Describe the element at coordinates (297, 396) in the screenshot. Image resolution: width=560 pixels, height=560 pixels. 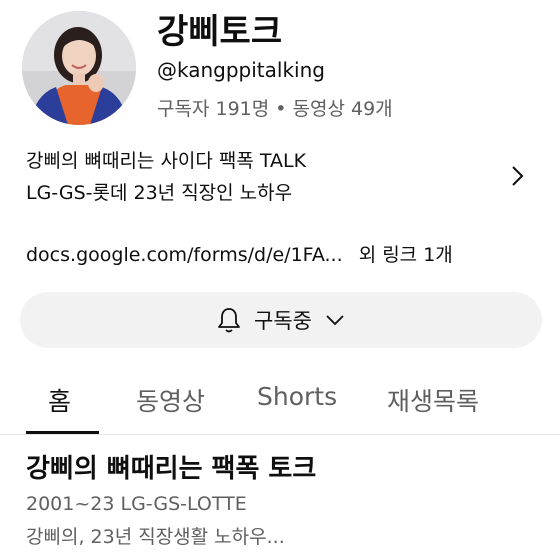
I see `tab-shorts: Shorts` at that location.